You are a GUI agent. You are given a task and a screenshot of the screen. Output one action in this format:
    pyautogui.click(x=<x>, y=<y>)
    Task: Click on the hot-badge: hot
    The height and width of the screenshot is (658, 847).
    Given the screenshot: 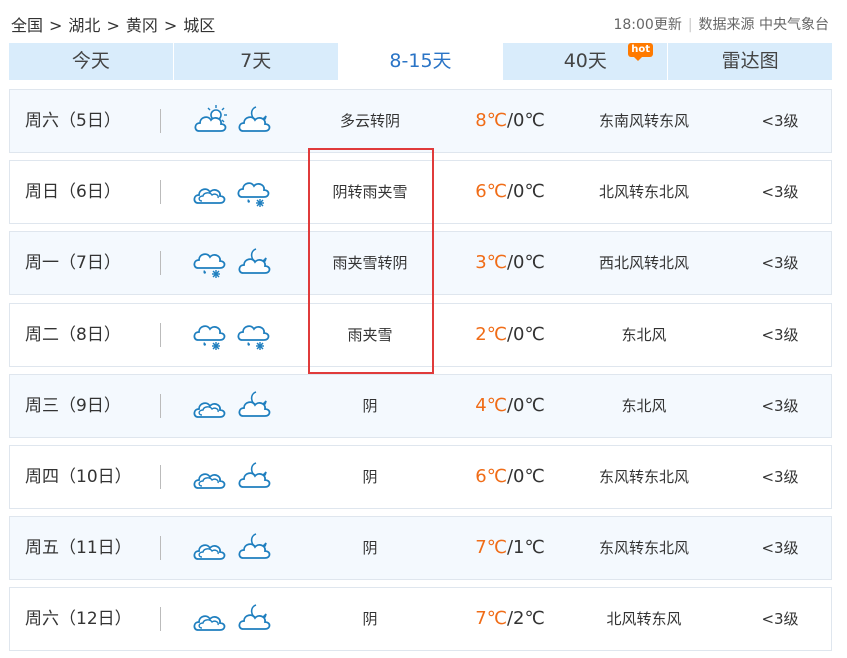 What is the action you would take?
    pyautogui.click(x=641, y=52)
    